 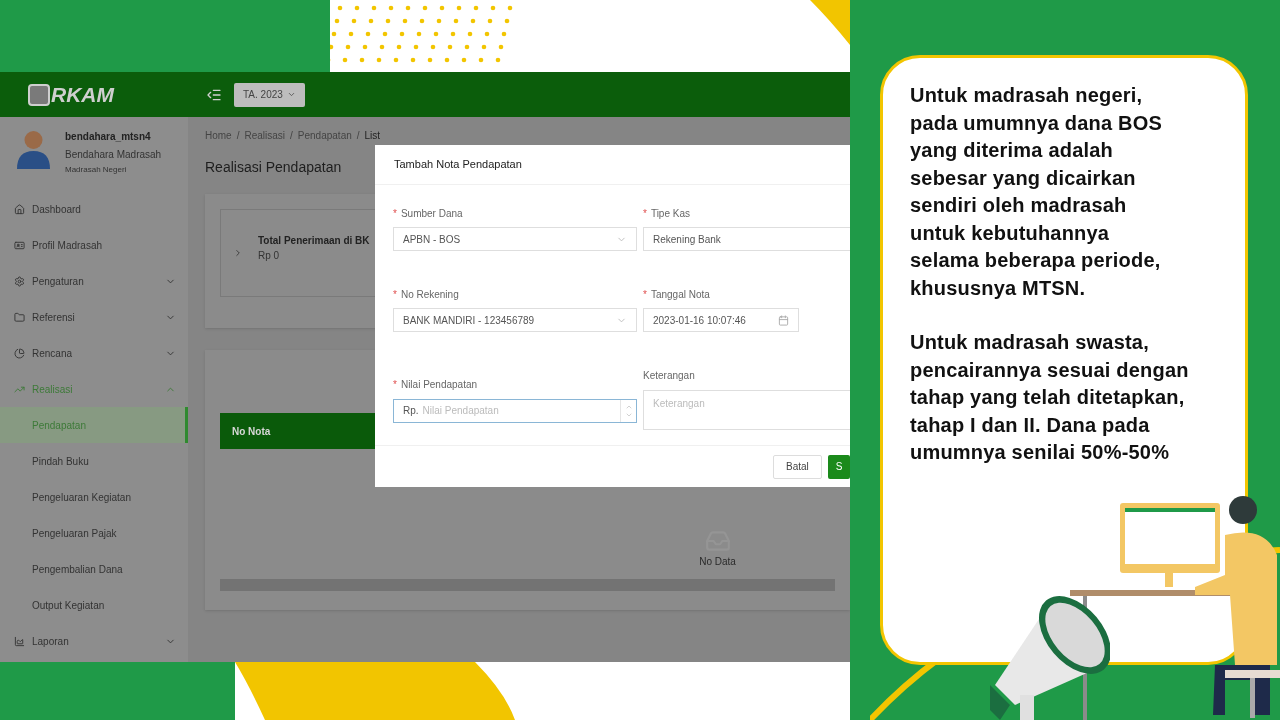 What do you see at coordinates (94, 533) in the screenshot?
I see `sidebar-subitem: Pengeluaran Pajak` at bounding box center [94, 533].